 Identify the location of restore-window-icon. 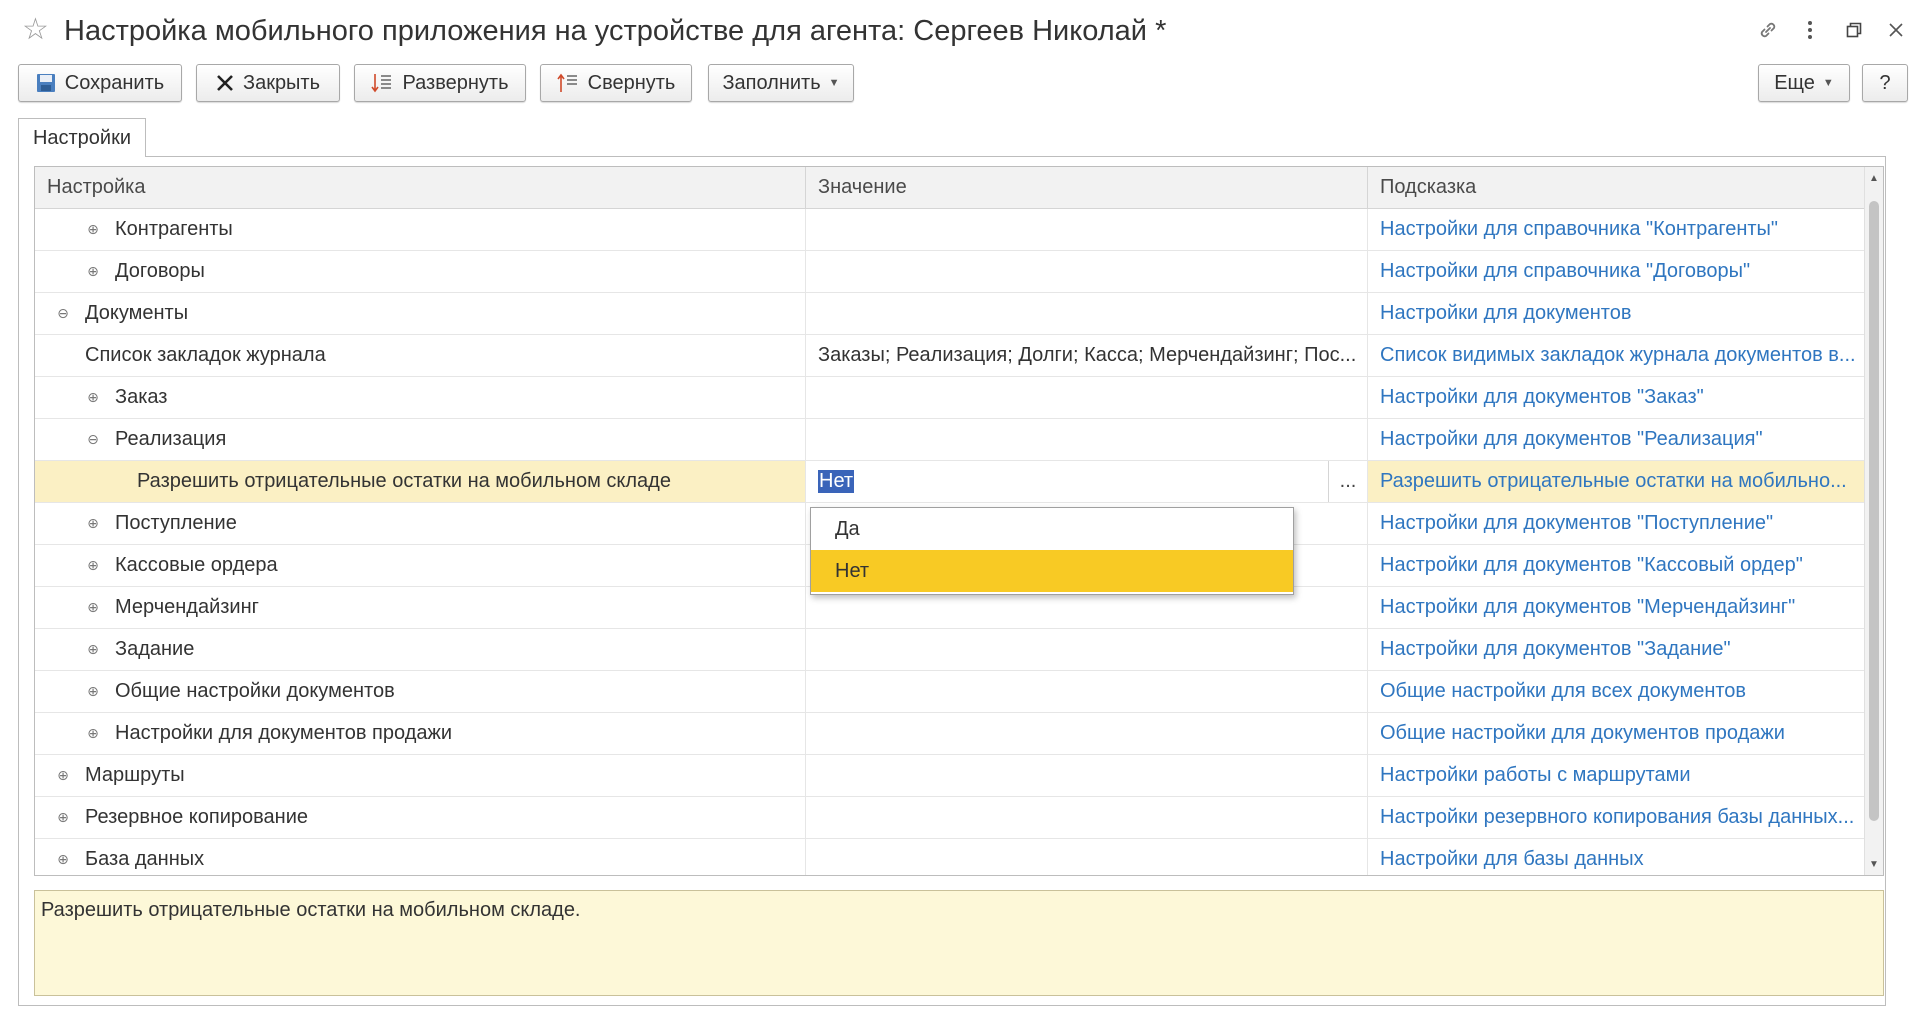
(1854, 30).